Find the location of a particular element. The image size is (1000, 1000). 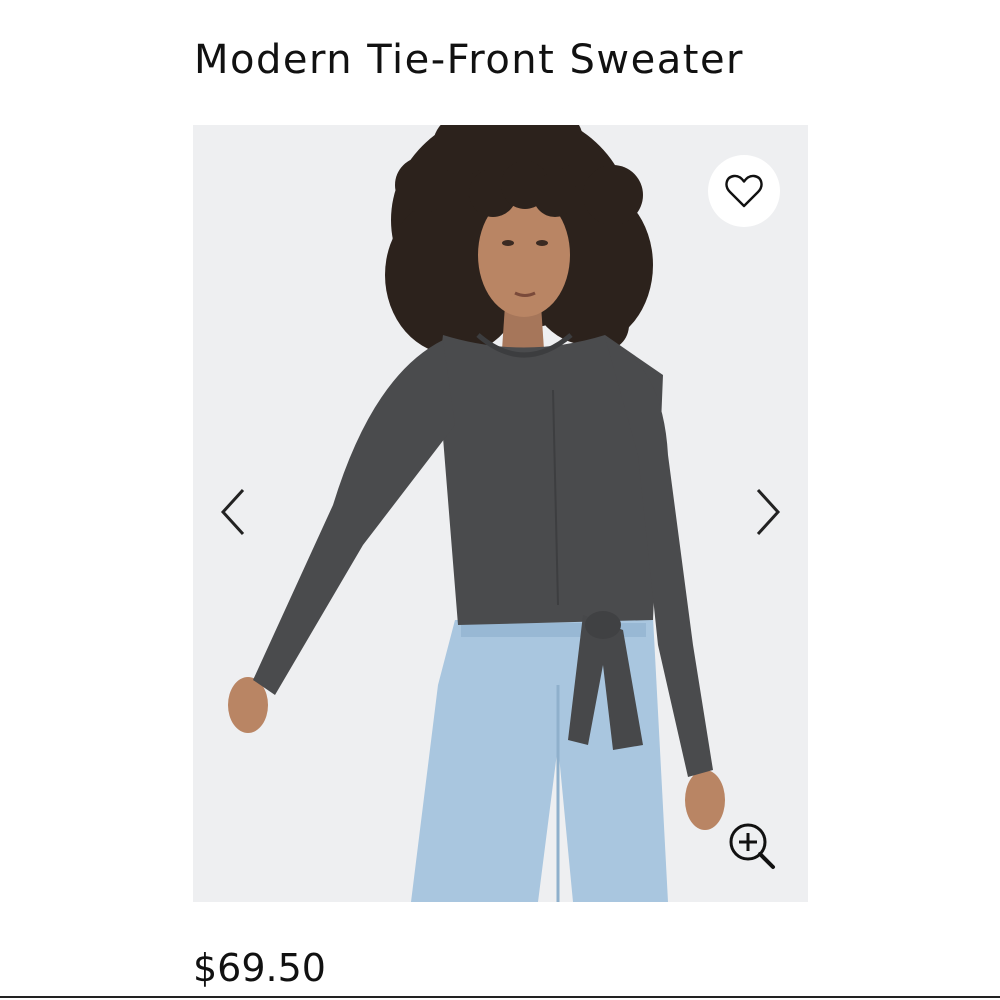

zoom-in-icon is located at coordinates (752, 846).